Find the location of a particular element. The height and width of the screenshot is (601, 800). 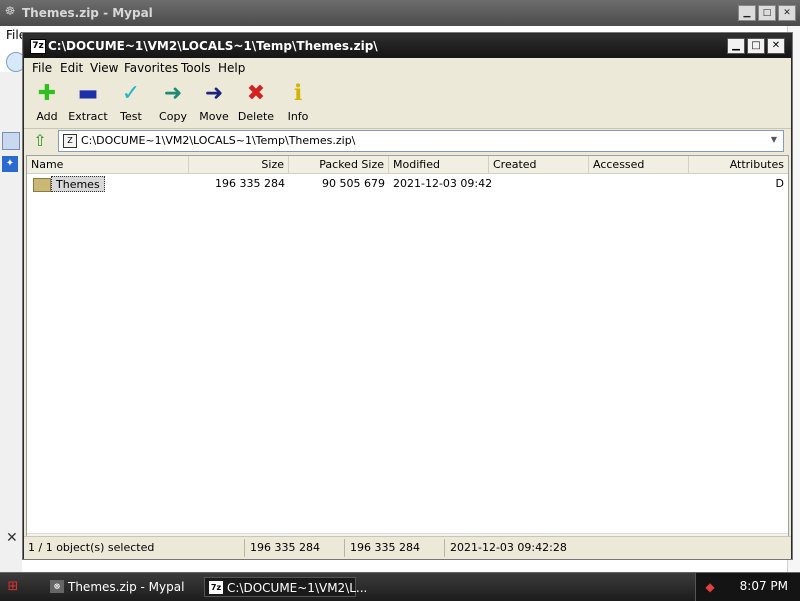

window-controls: ▁ □ ✕ is located at coordinates (756, 46).